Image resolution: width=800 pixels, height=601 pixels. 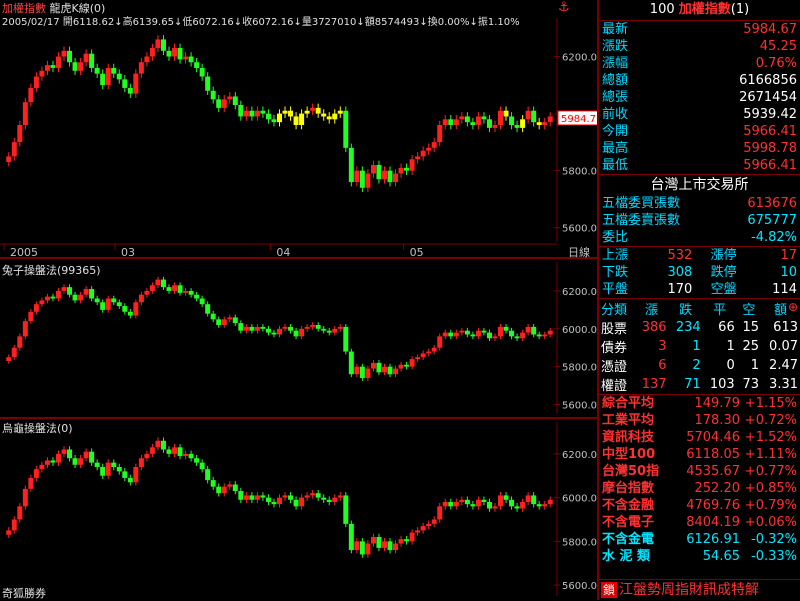 I want to click on index-row: 不含金電 6126.91 -0.32%, so click(x=699, y=539).